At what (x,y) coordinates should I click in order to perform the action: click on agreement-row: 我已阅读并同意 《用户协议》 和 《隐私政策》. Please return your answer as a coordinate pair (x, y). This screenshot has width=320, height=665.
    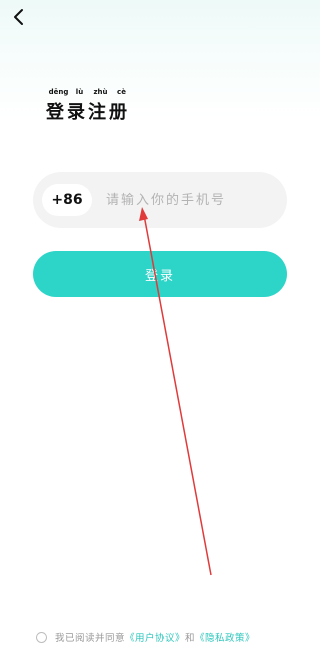
    Looking at the image, I should click on (145, 637).